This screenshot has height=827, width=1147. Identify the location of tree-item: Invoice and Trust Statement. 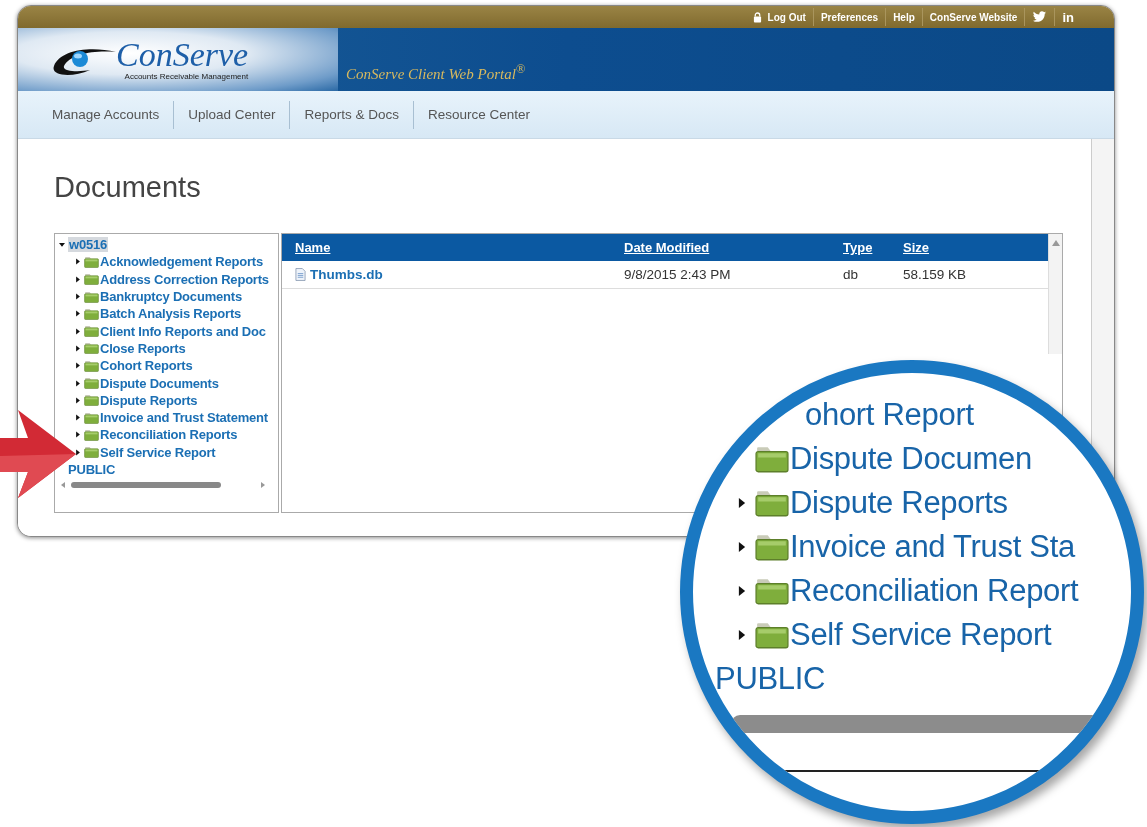
(184, 418).